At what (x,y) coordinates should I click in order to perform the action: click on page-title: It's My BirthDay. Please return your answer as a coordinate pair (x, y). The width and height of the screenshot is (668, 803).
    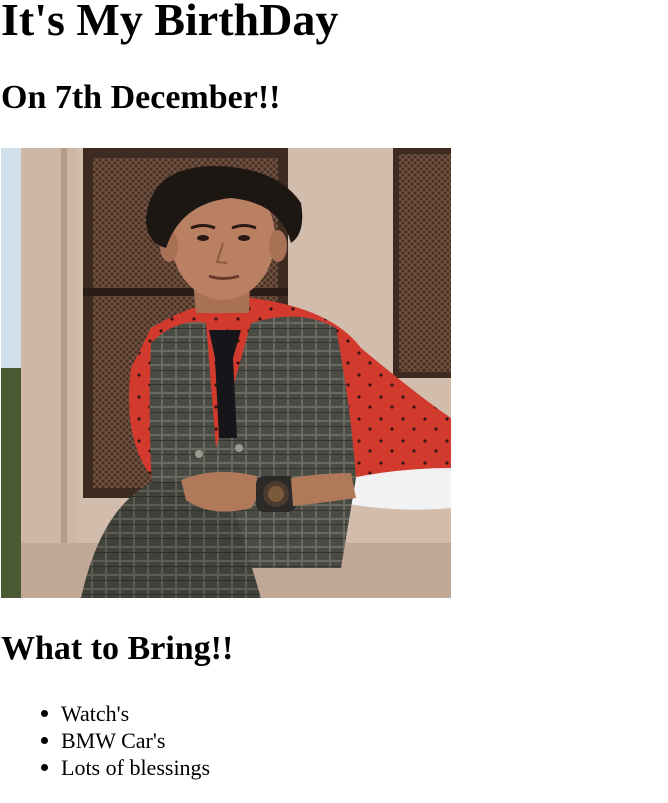
    Looking at the image, I should click on (170, 22).